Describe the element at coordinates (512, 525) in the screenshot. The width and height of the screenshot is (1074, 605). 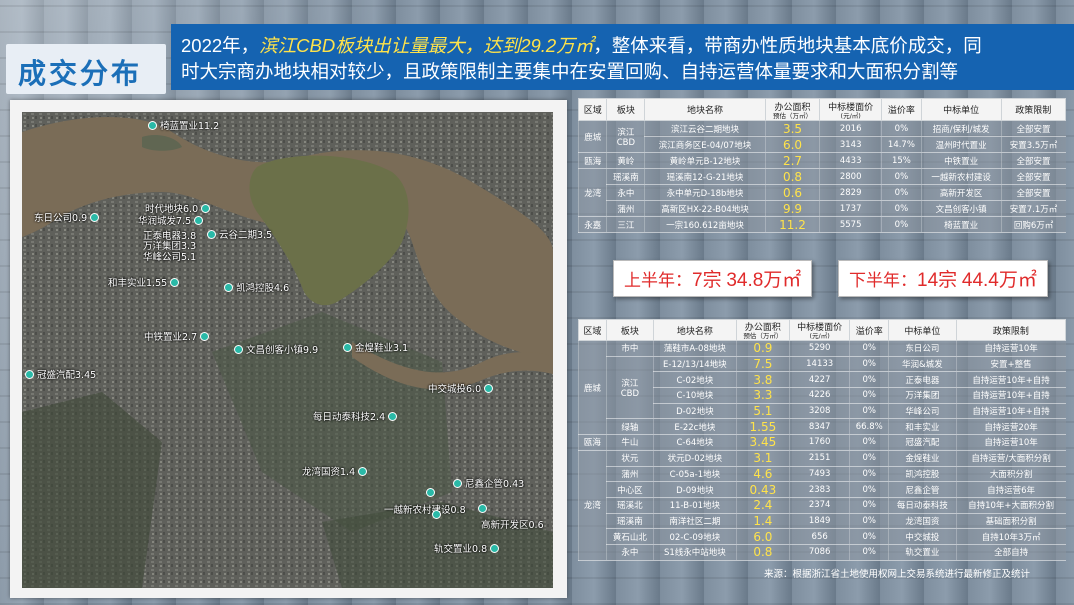
I see `map-pin-30-label: 高新开发区0.6` at that location.